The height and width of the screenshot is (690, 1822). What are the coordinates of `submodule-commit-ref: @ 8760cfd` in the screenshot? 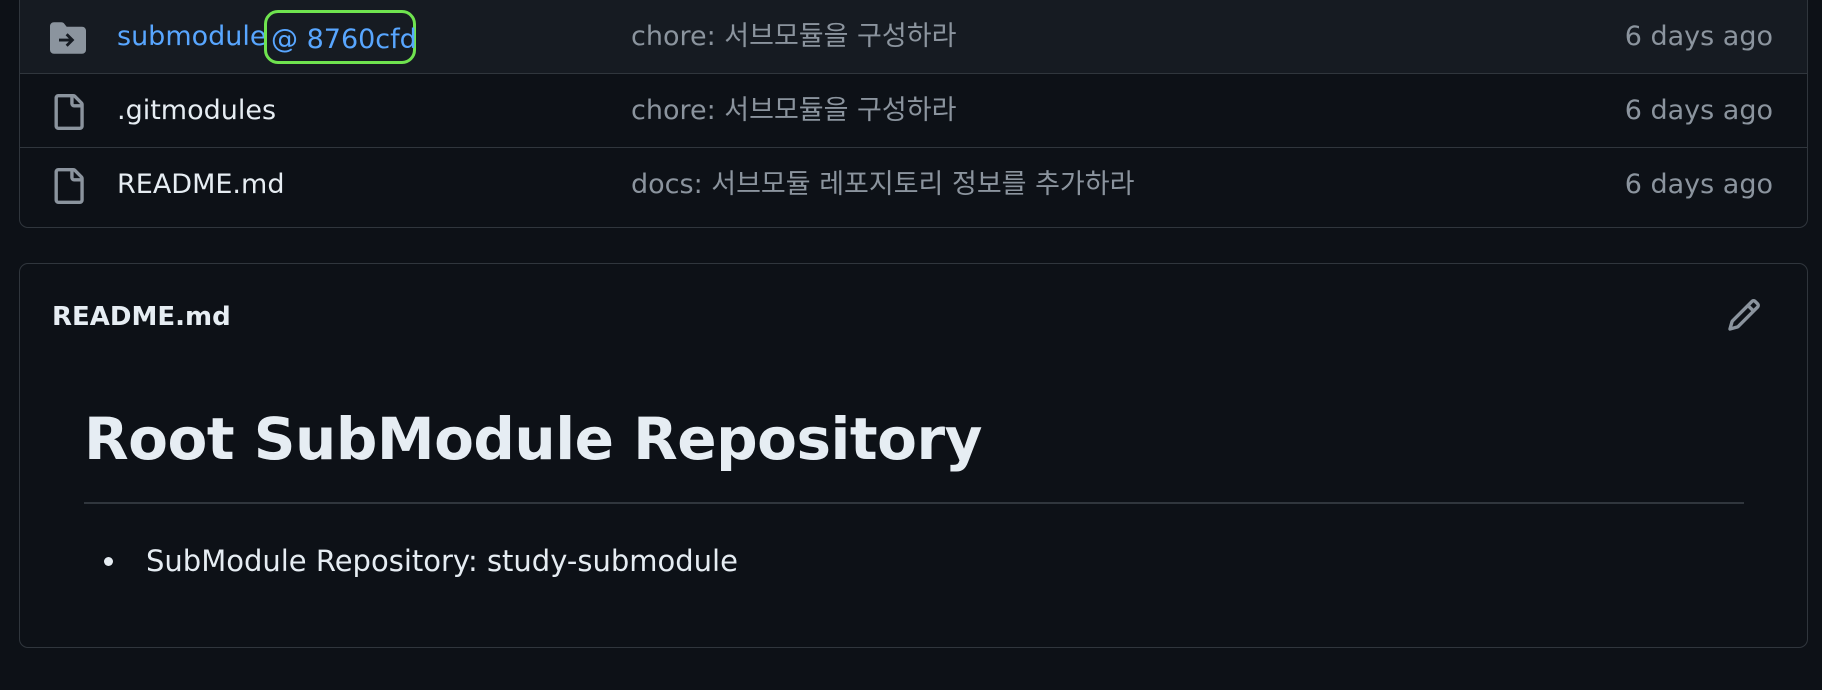 It's located at (340, 37).